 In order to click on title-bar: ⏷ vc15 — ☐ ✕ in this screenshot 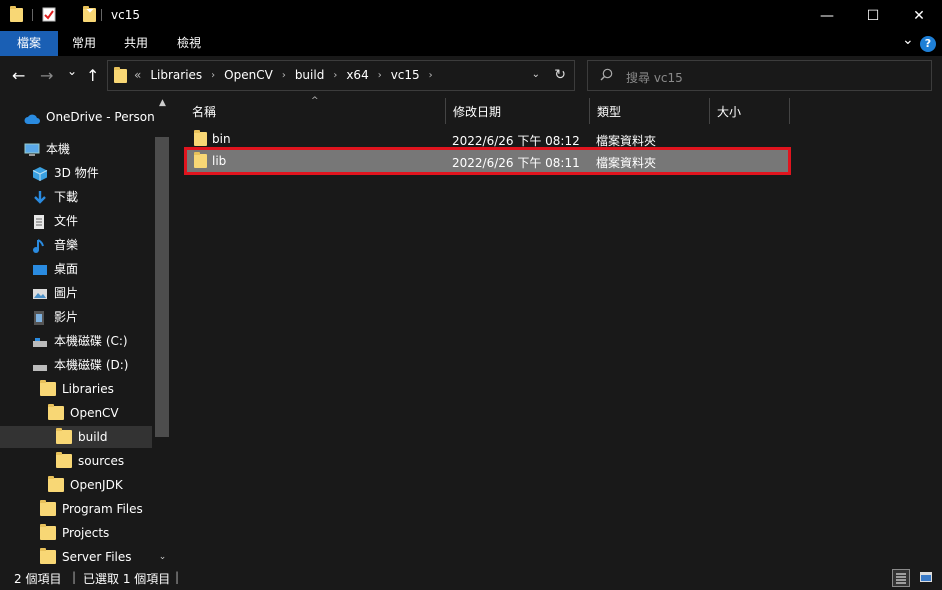, I will do `click(471, 15)`.